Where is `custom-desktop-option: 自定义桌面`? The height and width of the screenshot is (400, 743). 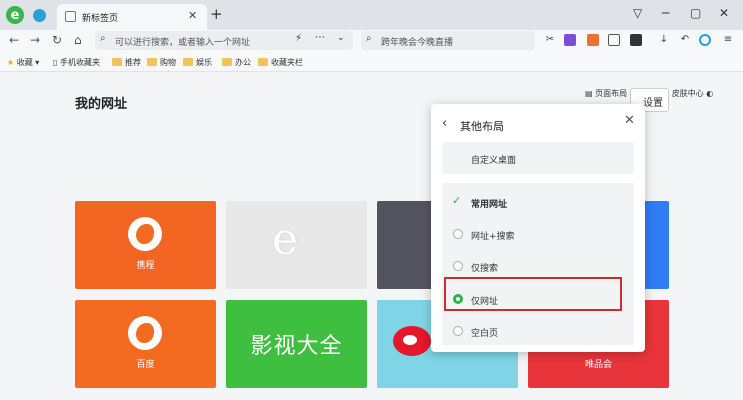 custom-desktop-option: 自定义桌面 is located at coordinates (538, 158).